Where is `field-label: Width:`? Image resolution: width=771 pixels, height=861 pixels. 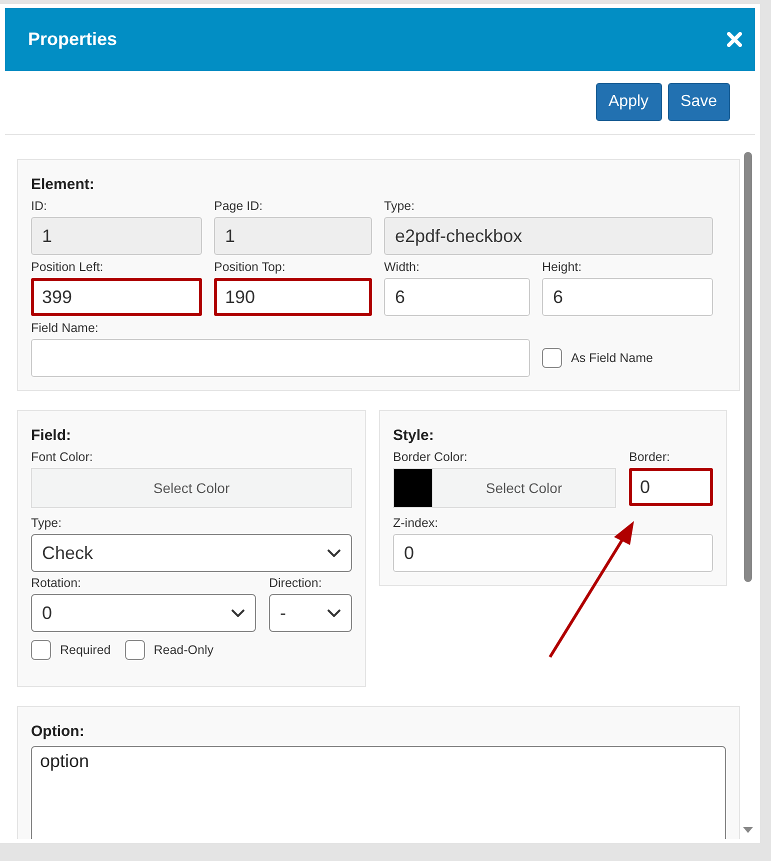
field-label: Width: is located at coordinates (402, 267).